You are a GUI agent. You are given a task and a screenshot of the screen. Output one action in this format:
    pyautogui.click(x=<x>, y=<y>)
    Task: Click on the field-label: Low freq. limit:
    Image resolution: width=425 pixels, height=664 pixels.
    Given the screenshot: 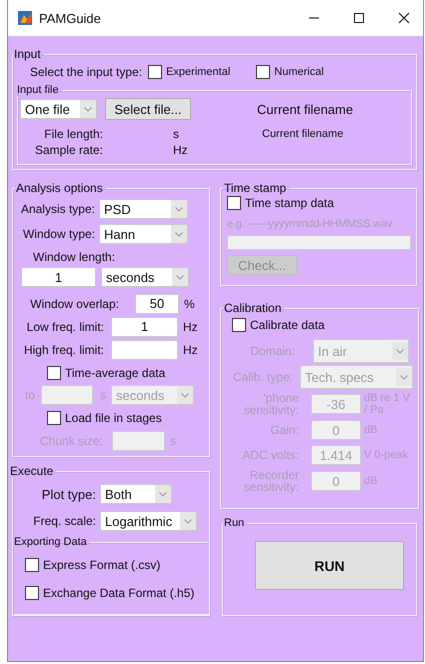 What is the action you would take?
    pyautogui.click(x=65, y=327)
    